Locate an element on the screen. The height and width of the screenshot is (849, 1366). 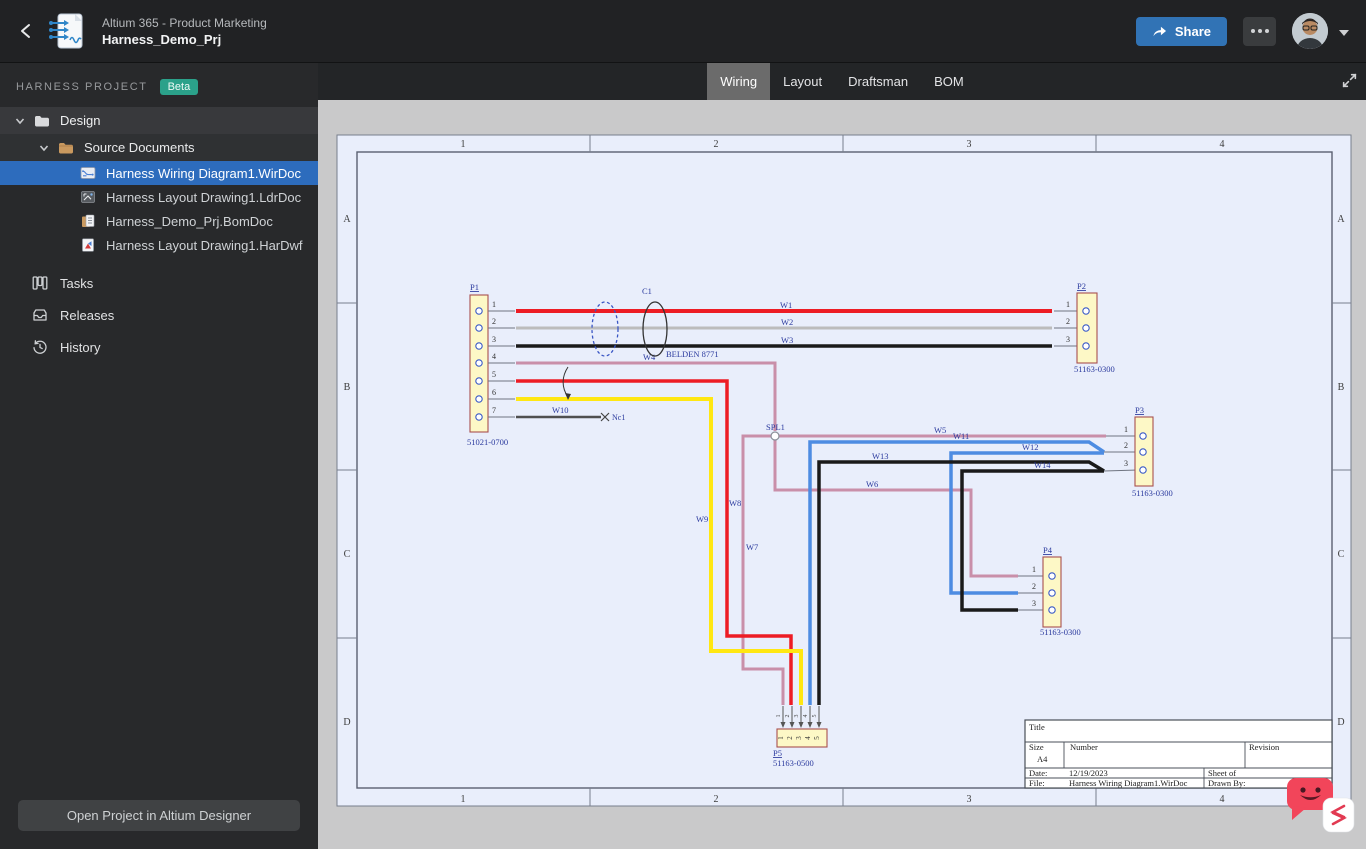
support-chat-widget is located at coordinates (1323, 805).